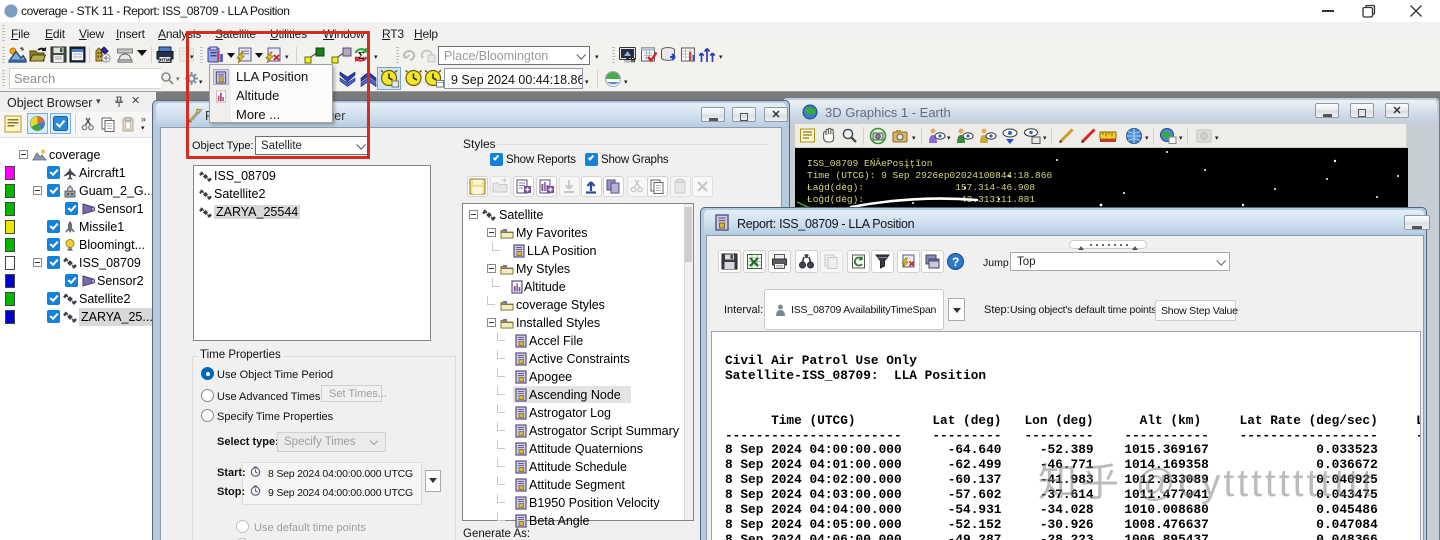  What do you see at coordinates (166, 60) in the screenshot?
I see `svg-text: HTML` at bounding box center [166, 60].